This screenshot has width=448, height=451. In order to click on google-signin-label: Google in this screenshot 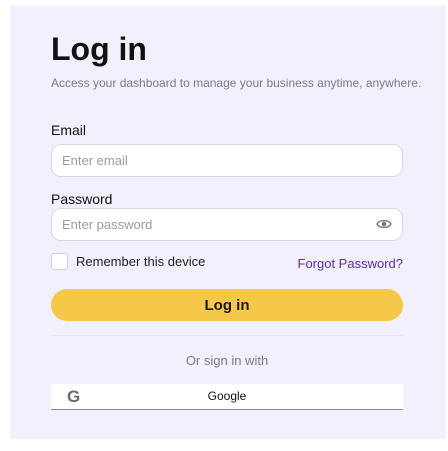, I will do `click(227, 396)`.